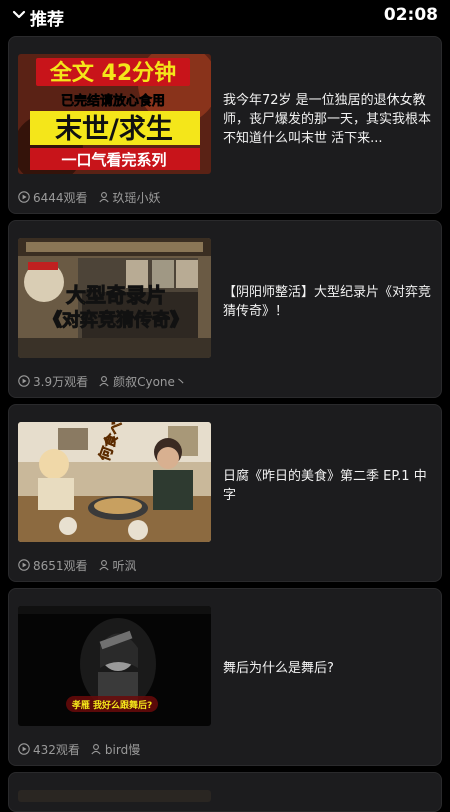 The image size is (450, 812). What do you see at coordinates (328, 302) in the screenshot?
I see `video-title: 【阴阳师整活】大型纪录片《对弈竞猜传奇》！` at bounding box center [328, 302].